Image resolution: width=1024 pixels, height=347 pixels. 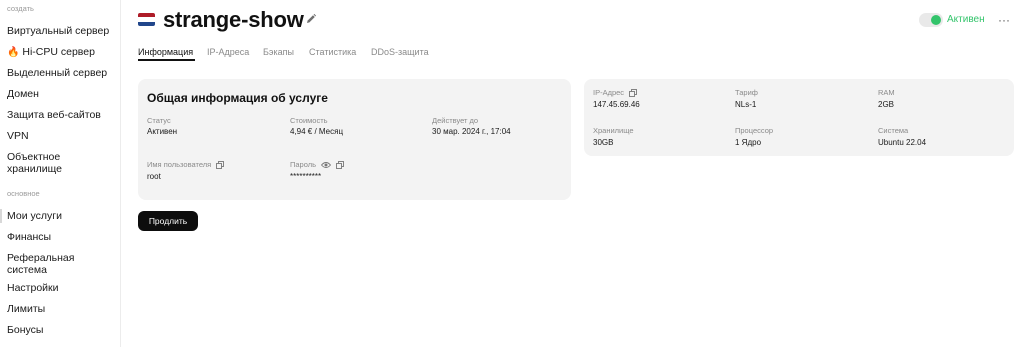 What do you see at coordinates (613, 130) in the screenshot?
I see `storage-field-label: Хранилище` at bounding box center [613, 130].